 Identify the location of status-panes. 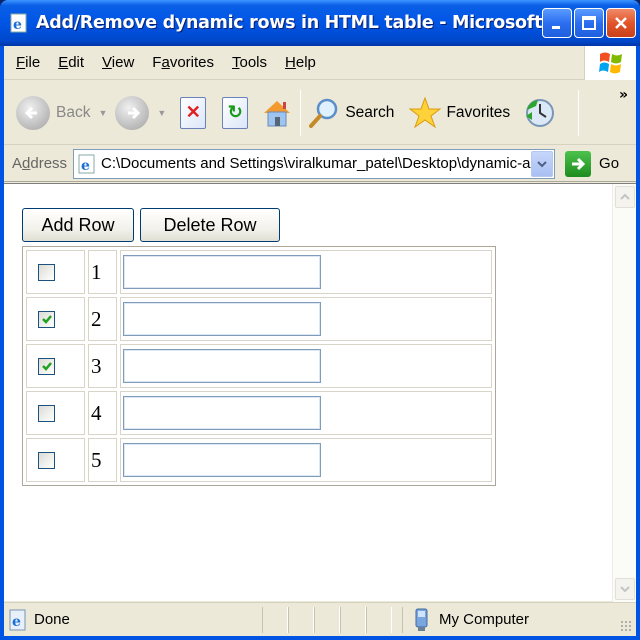
(327, 619).